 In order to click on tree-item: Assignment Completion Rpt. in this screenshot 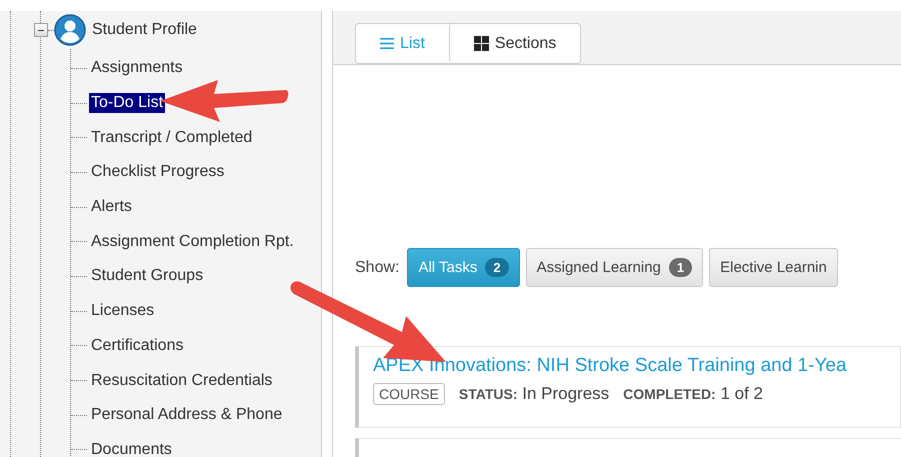, I will do `click(192, 242)`.